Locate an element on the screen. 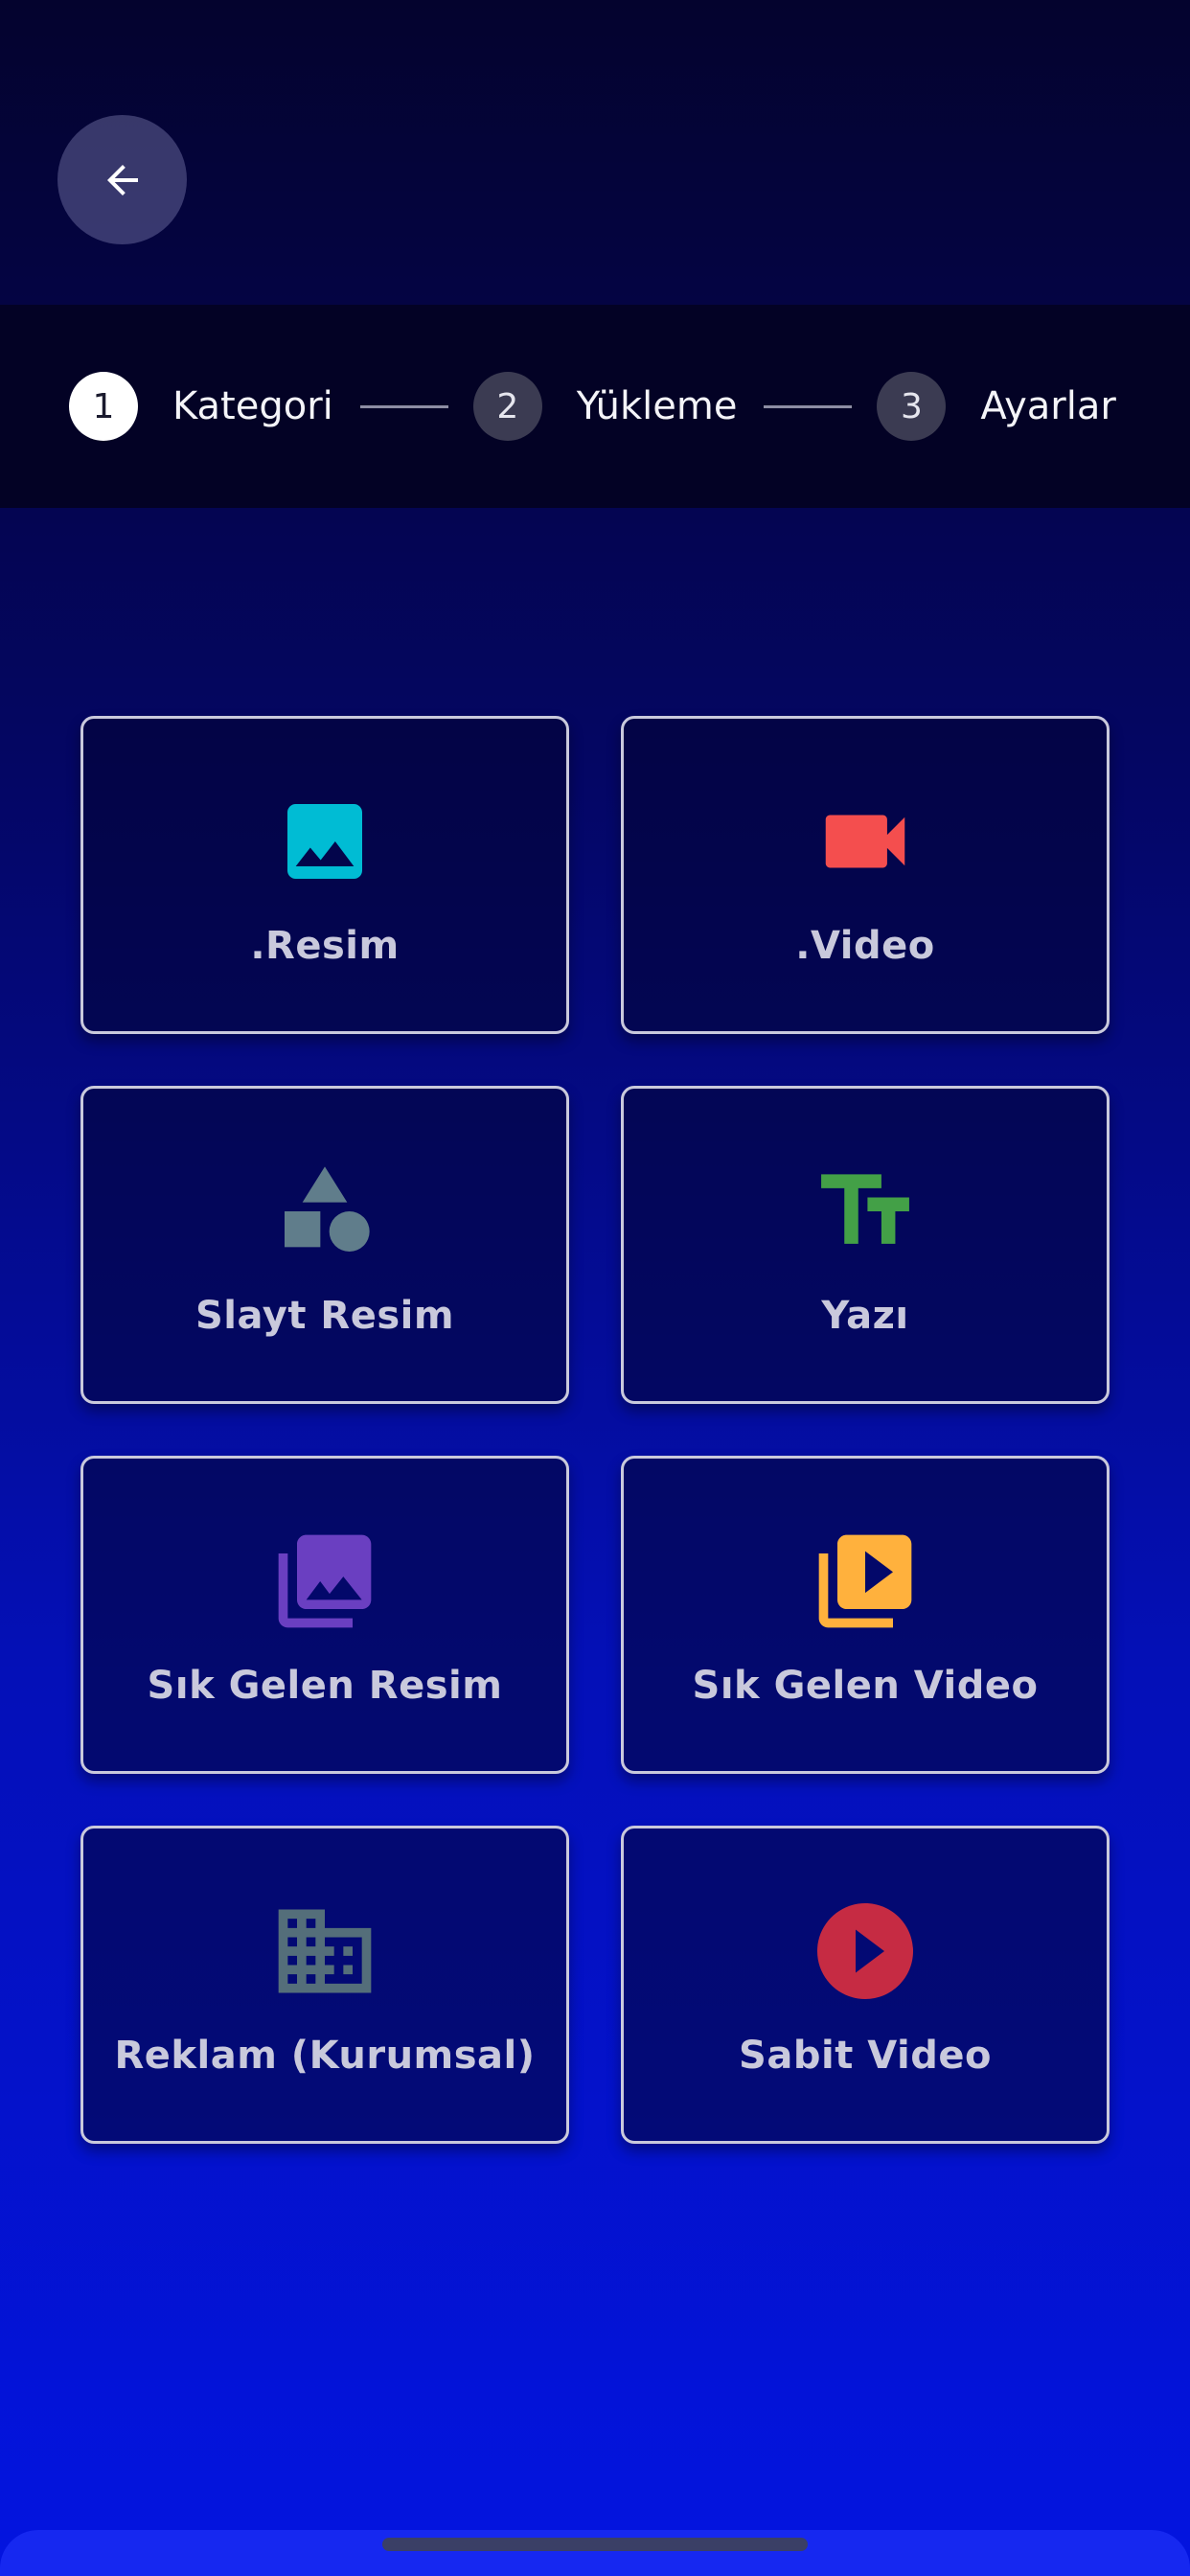 The image size is (1190, 2576). category-label: Sık Gelen Resim is located at coordinates (325, 1686).